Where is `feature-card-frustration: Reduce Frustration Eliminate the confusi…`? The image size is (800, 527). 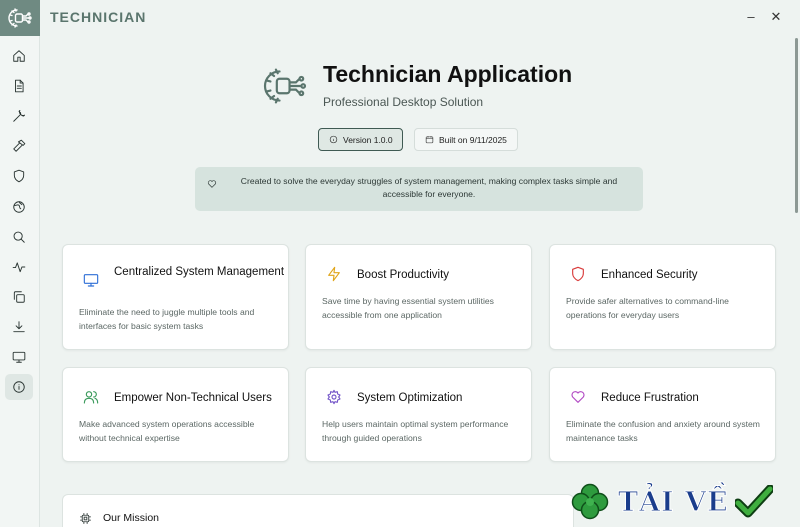
feature-card-frustration: Reduce Frustration Eliminate the confusi… is located at coordinates (662, 414).